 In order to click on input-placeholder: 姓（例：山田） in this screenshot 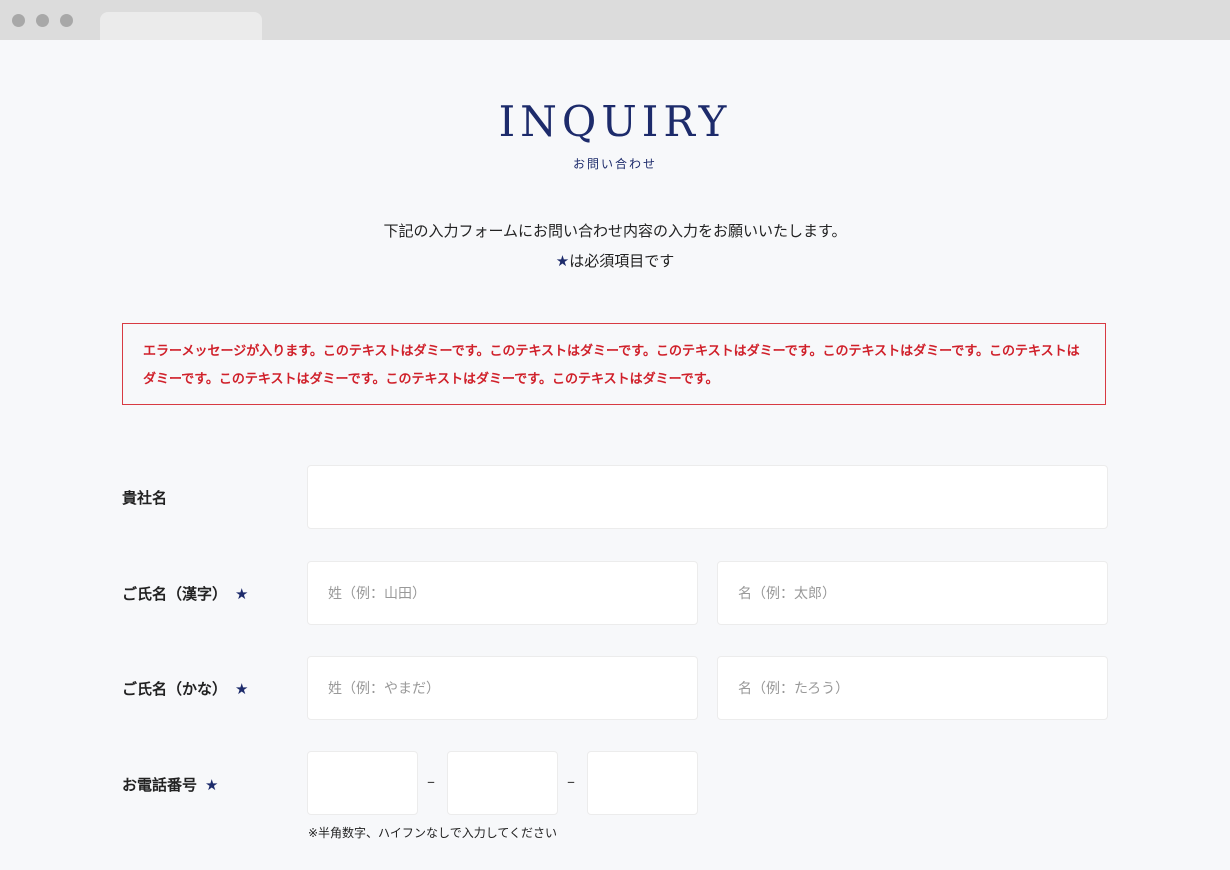, I will do `click(377, 594)`.